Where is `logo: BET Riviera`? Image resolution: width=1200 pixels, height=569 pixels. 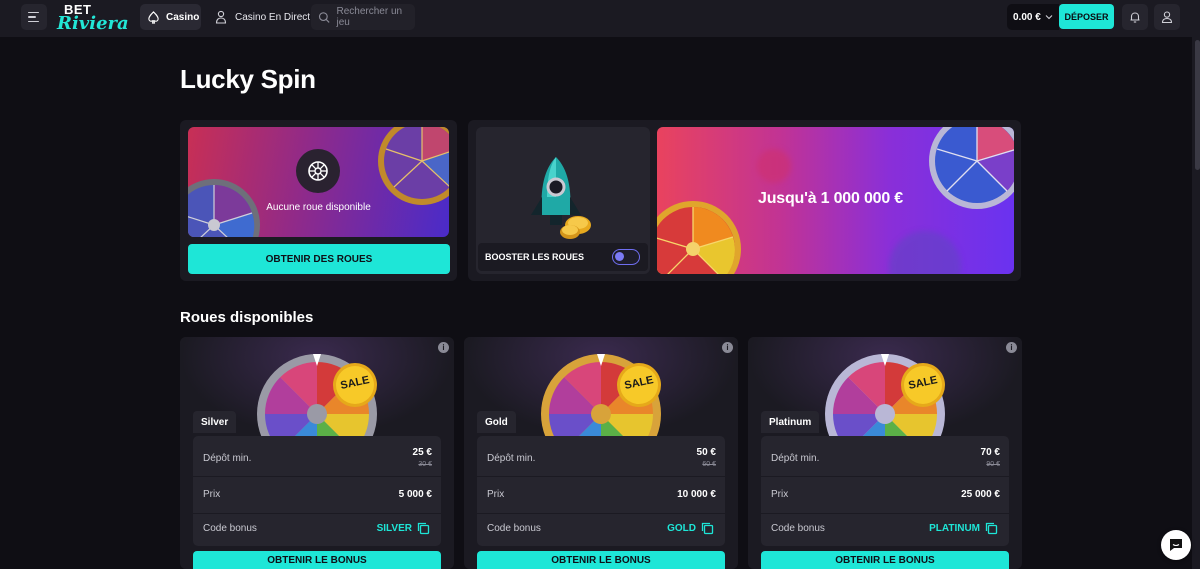
logo: BET Riviera is located at coordinates (92, 18).